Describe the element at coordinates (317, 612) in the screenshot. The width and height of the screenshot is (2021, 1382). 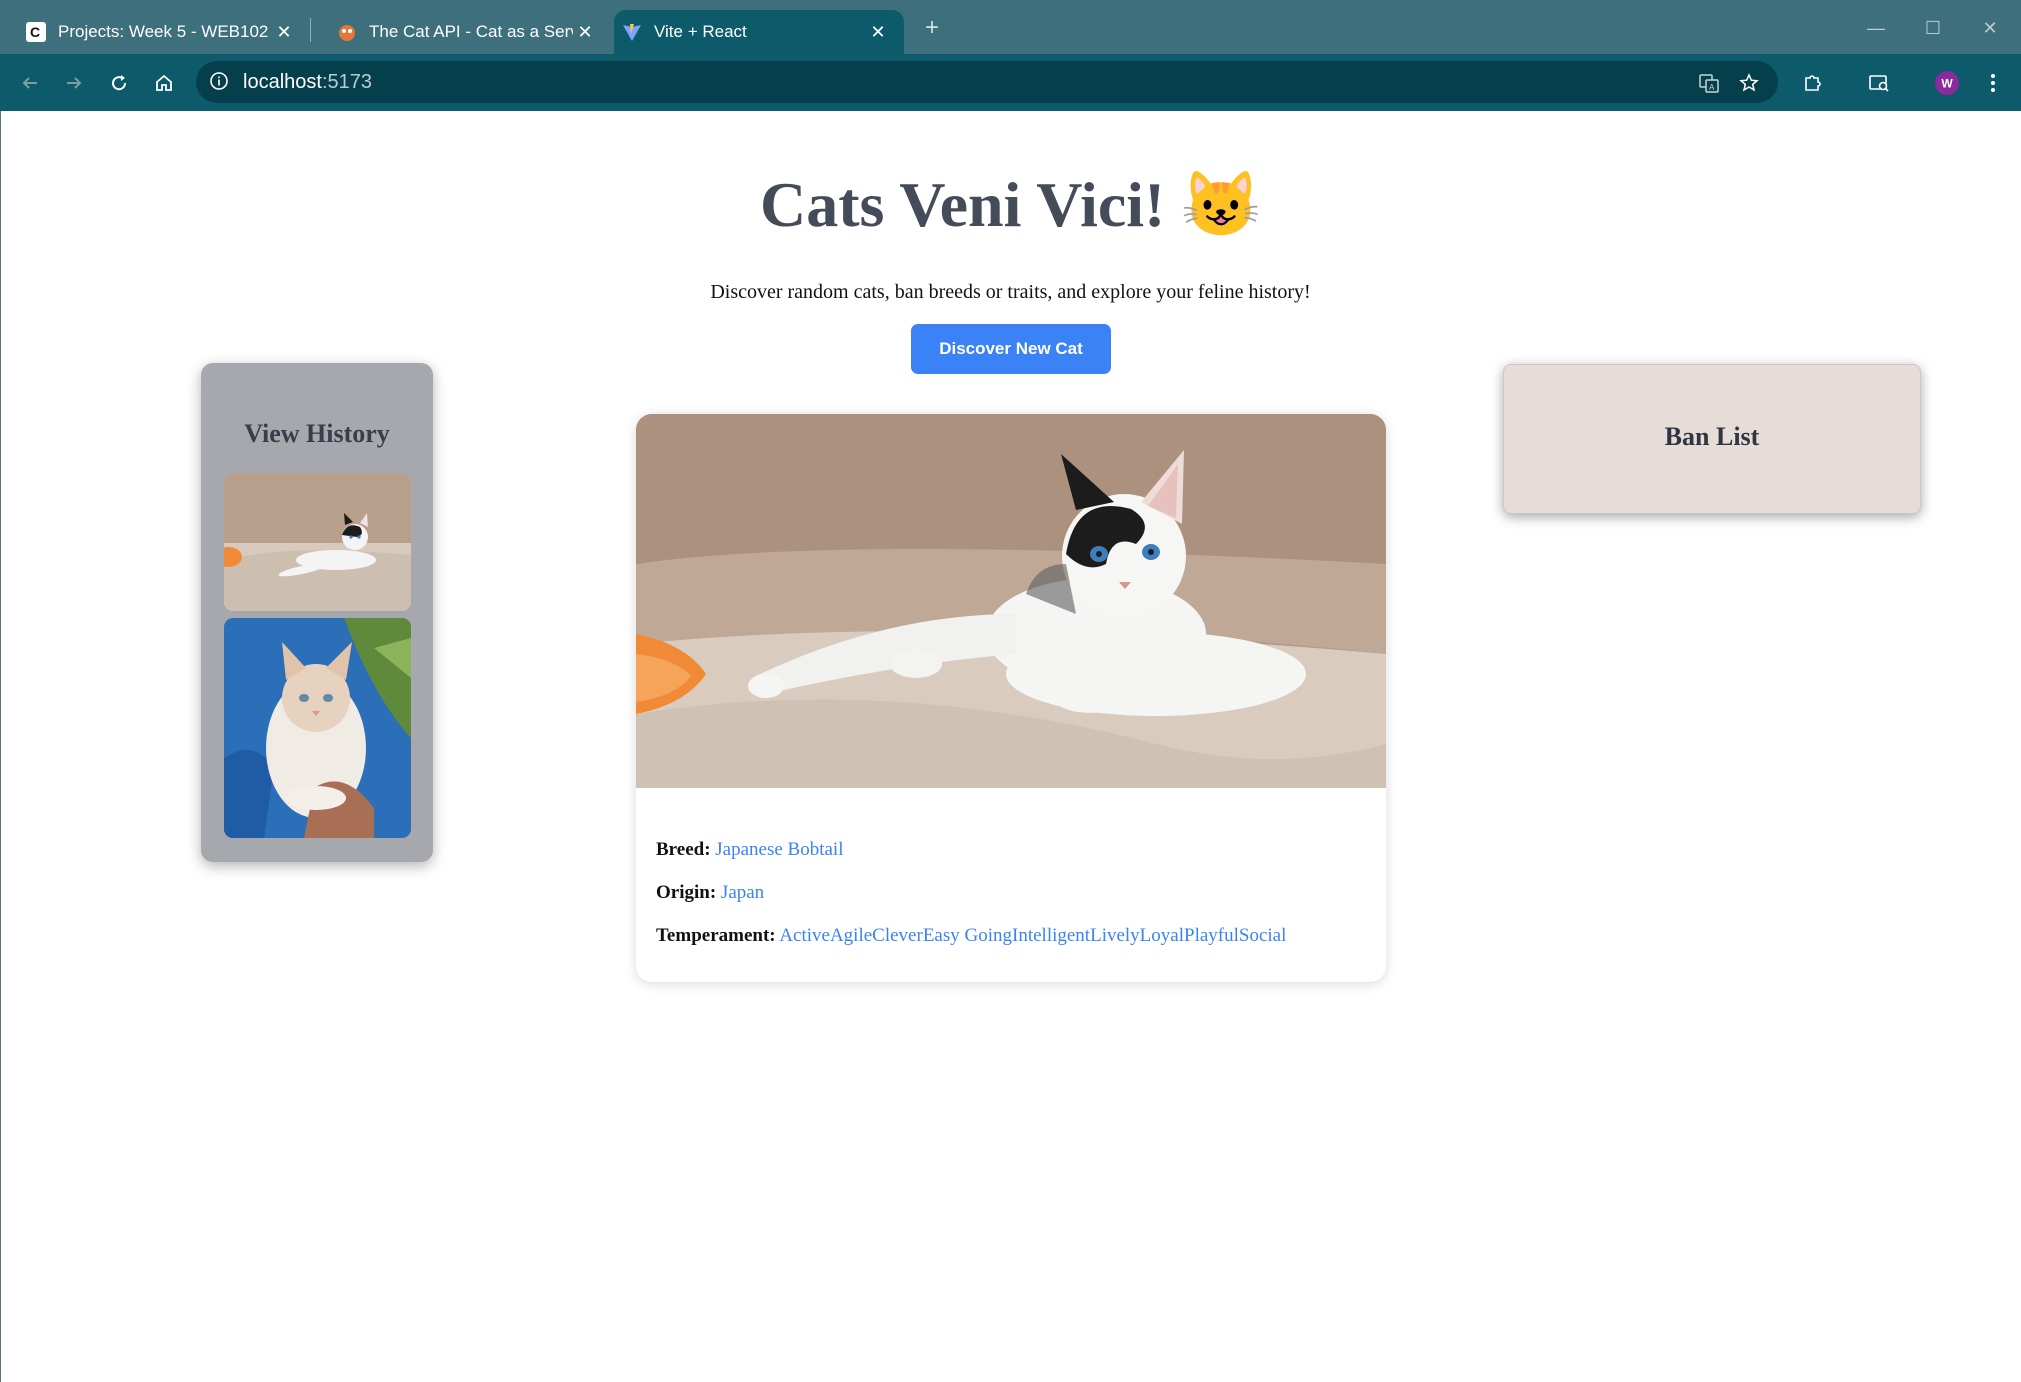
I see `history-panel: View History` at that location.